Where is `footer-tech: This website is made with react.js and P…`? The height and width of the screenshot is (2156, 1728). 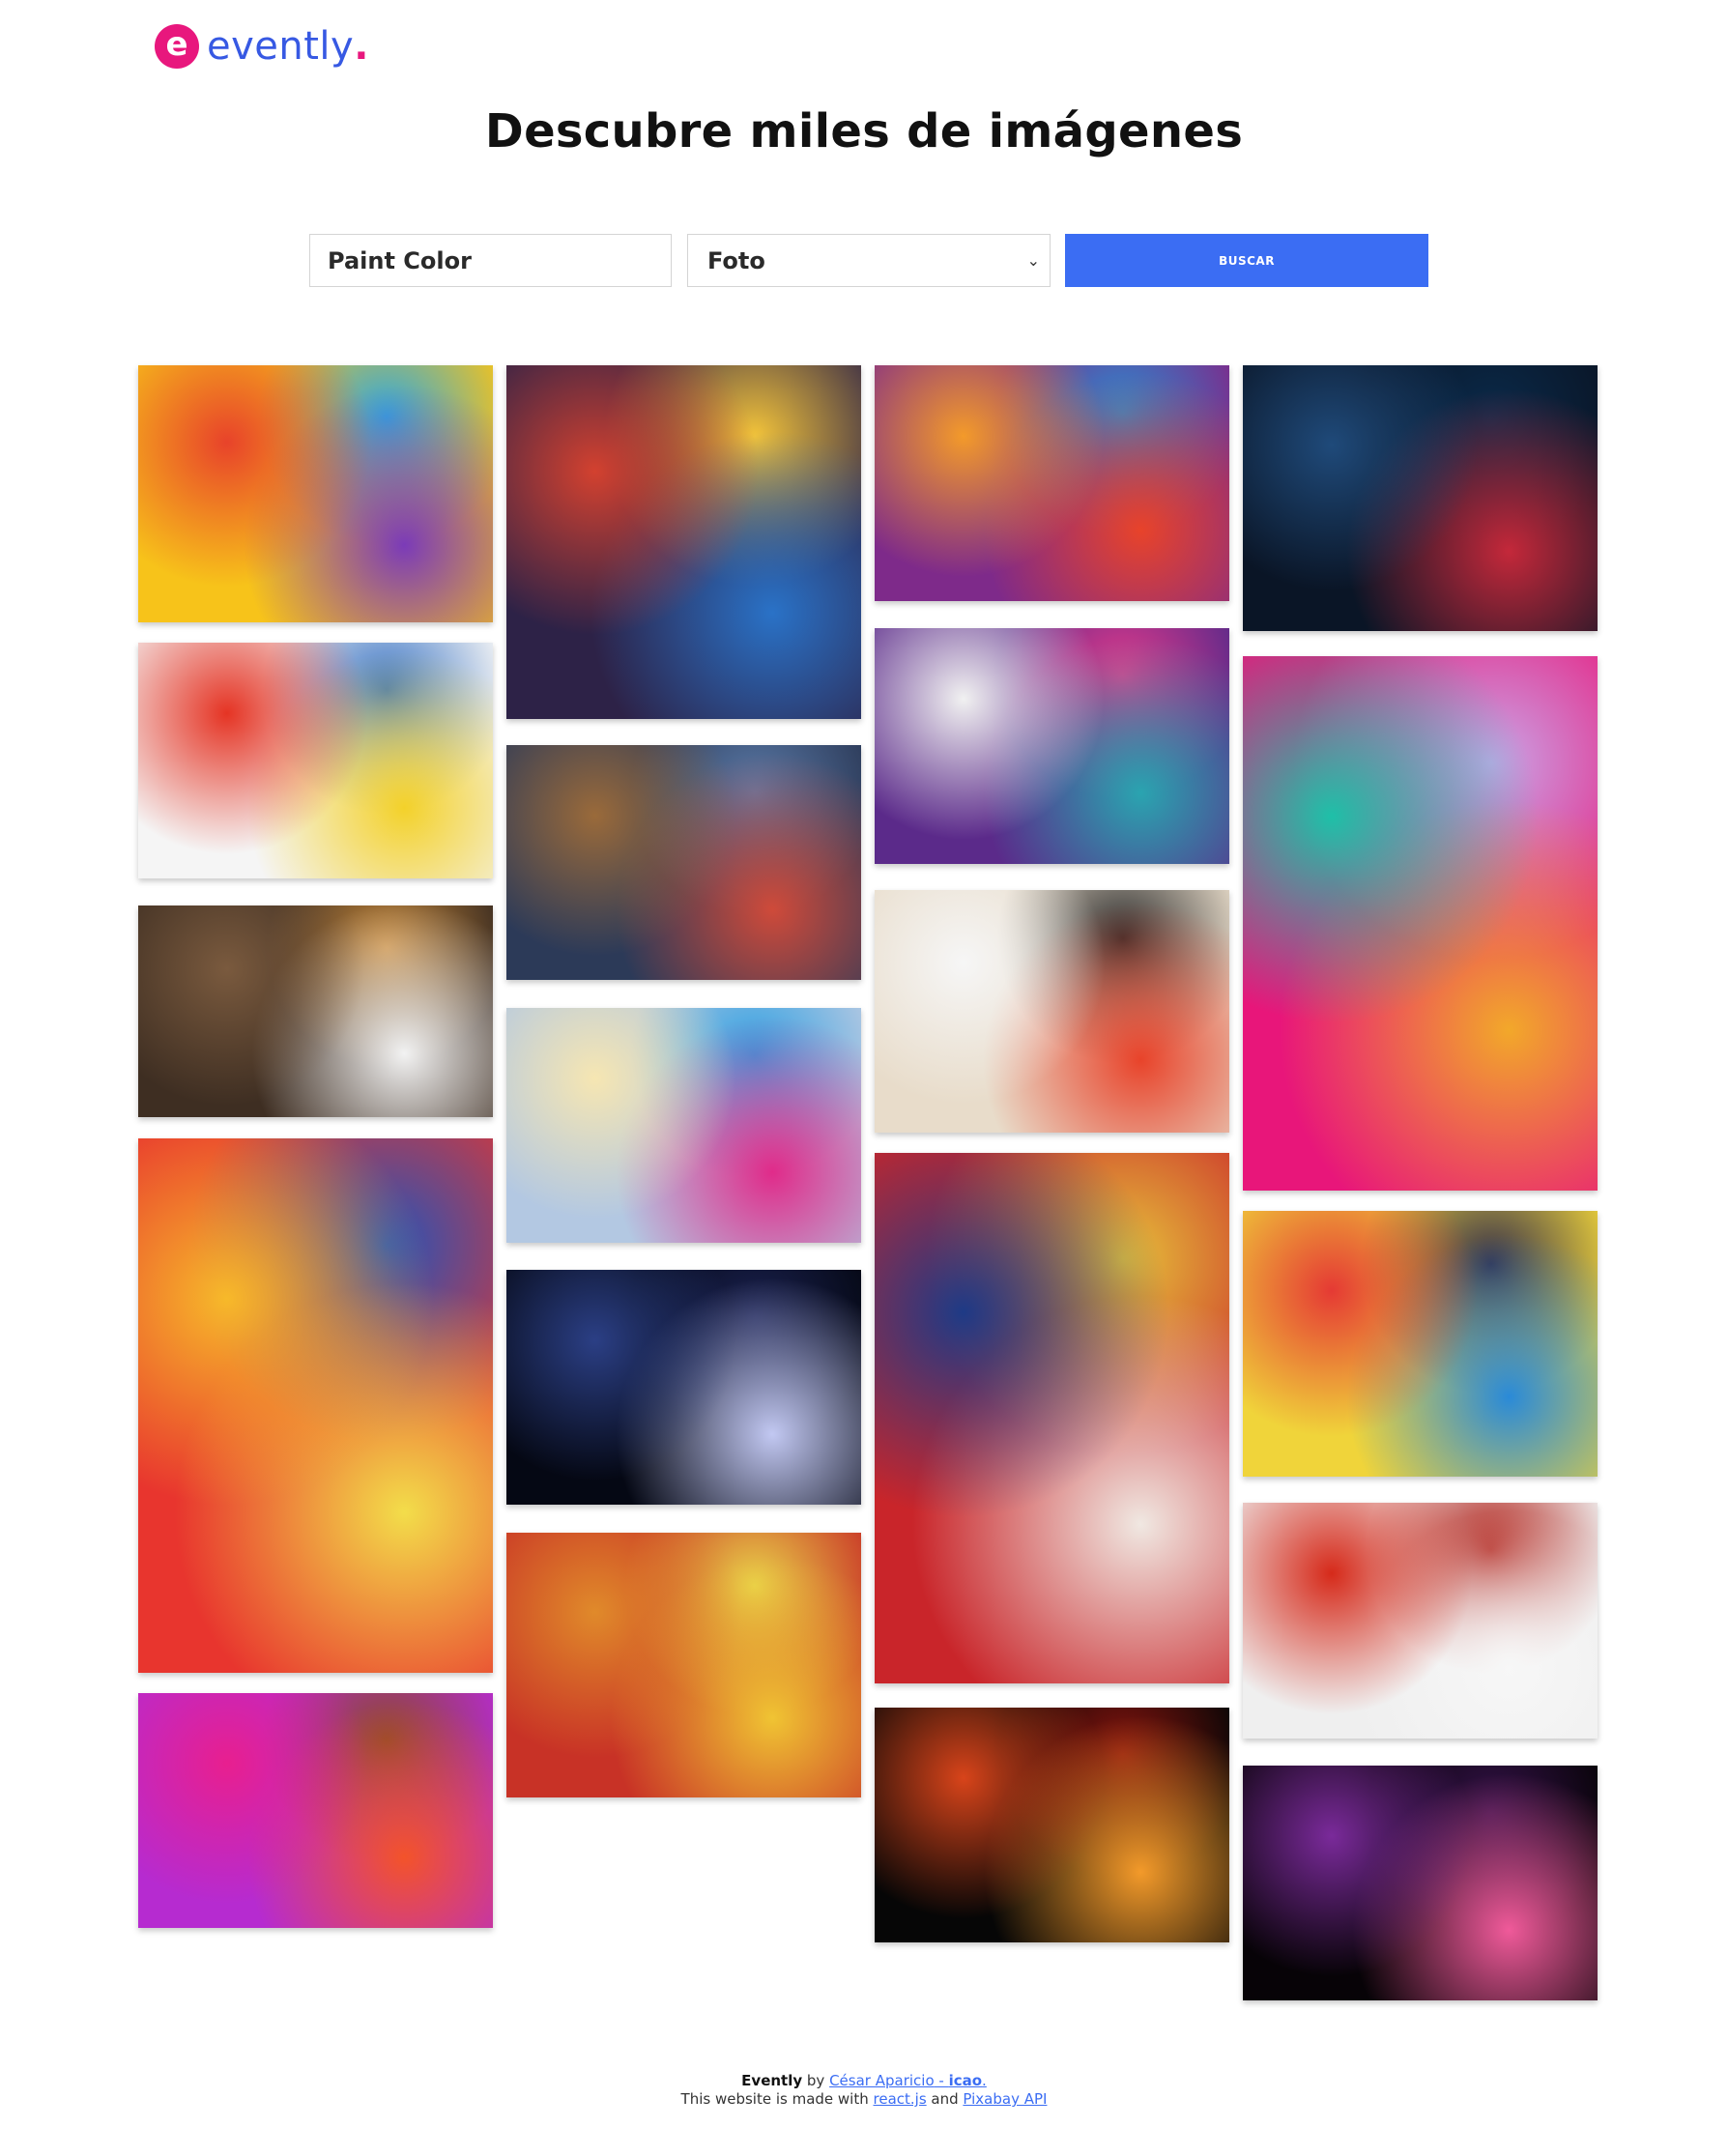
footer-tech: This website is made with react.js and P… is located at coordinates (864, 2099).